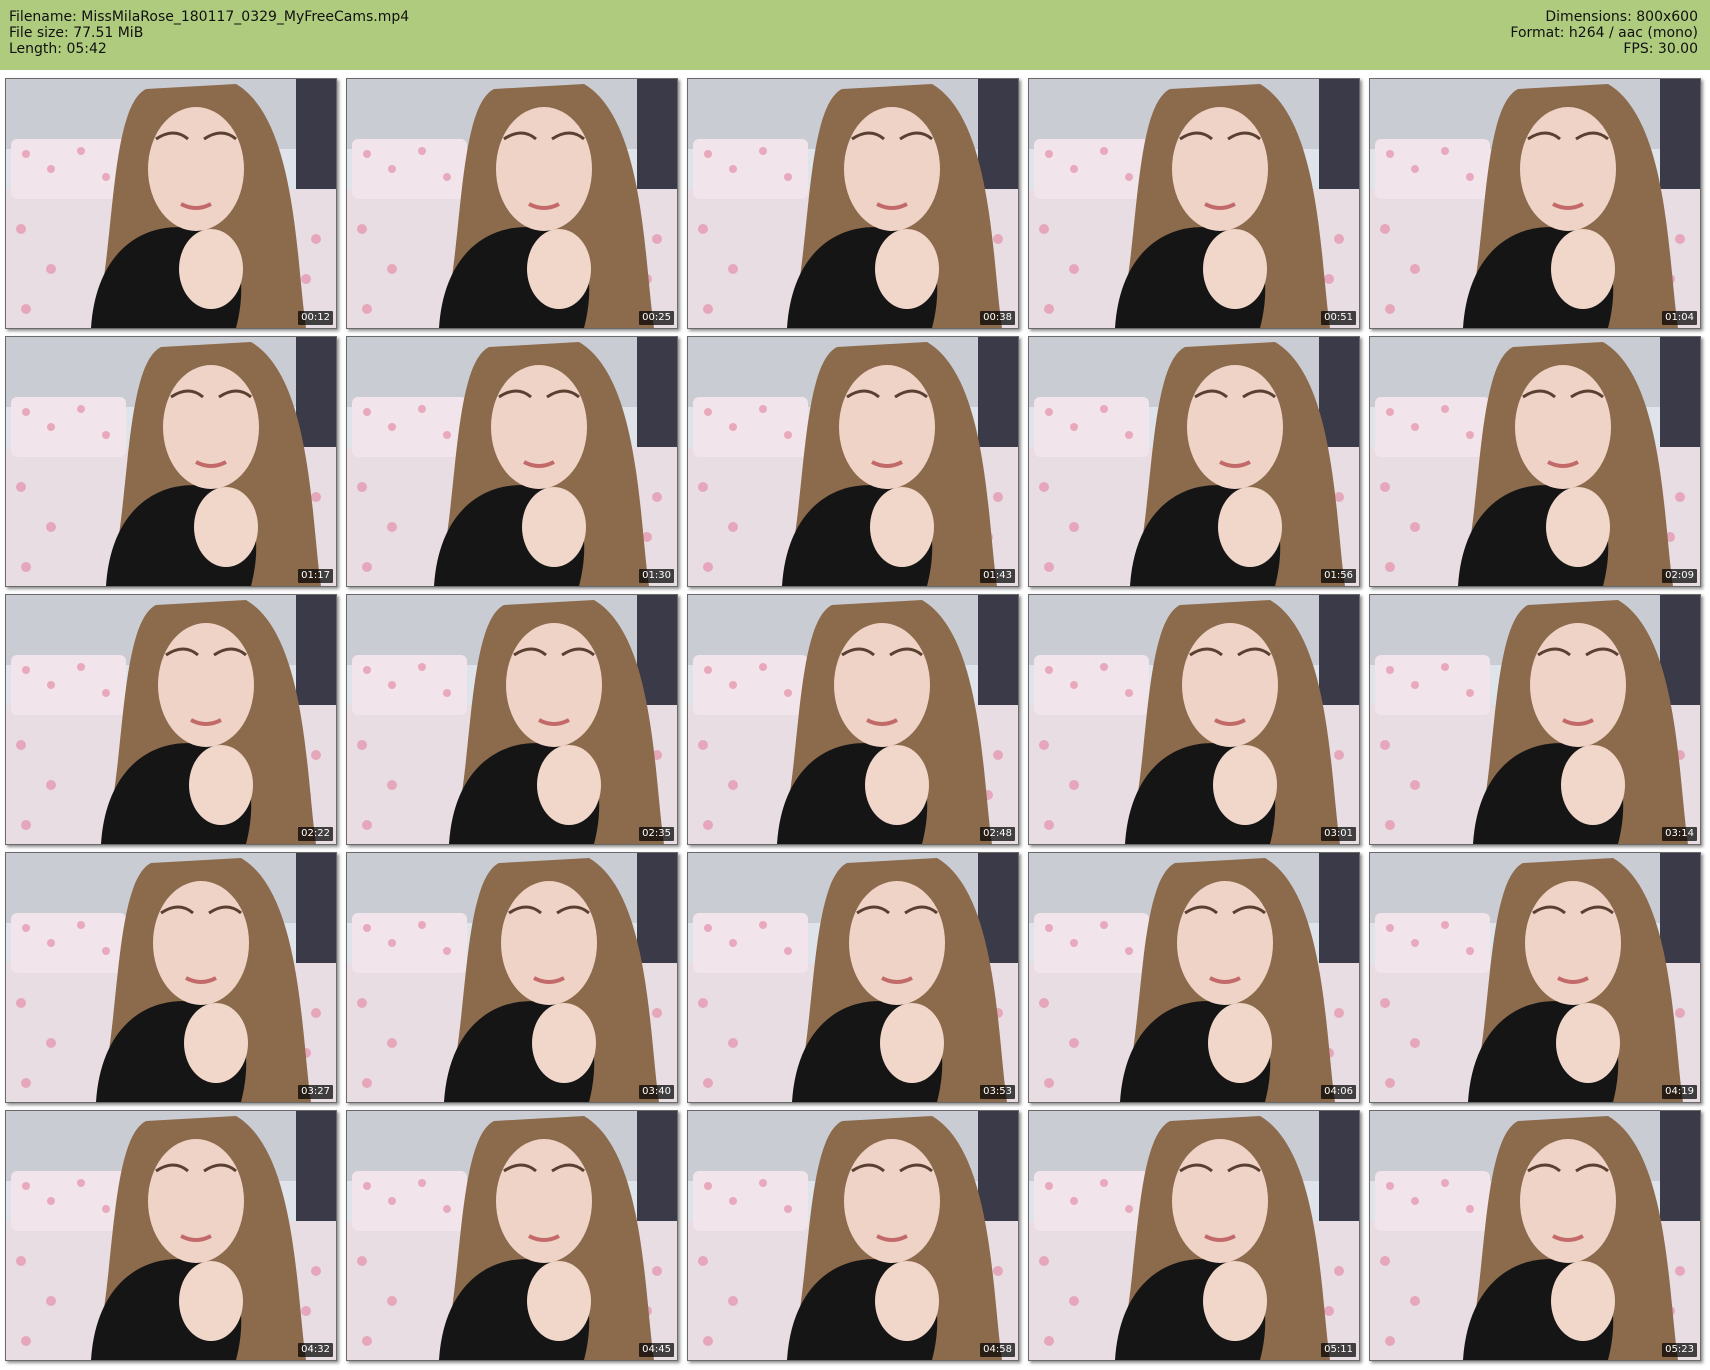 The image size is (1710, 1370). What do you see at coordinates (1338, 576) in the screenshot?
I see `timestamp-label: 01:56` at bounding box center [1338, 576].